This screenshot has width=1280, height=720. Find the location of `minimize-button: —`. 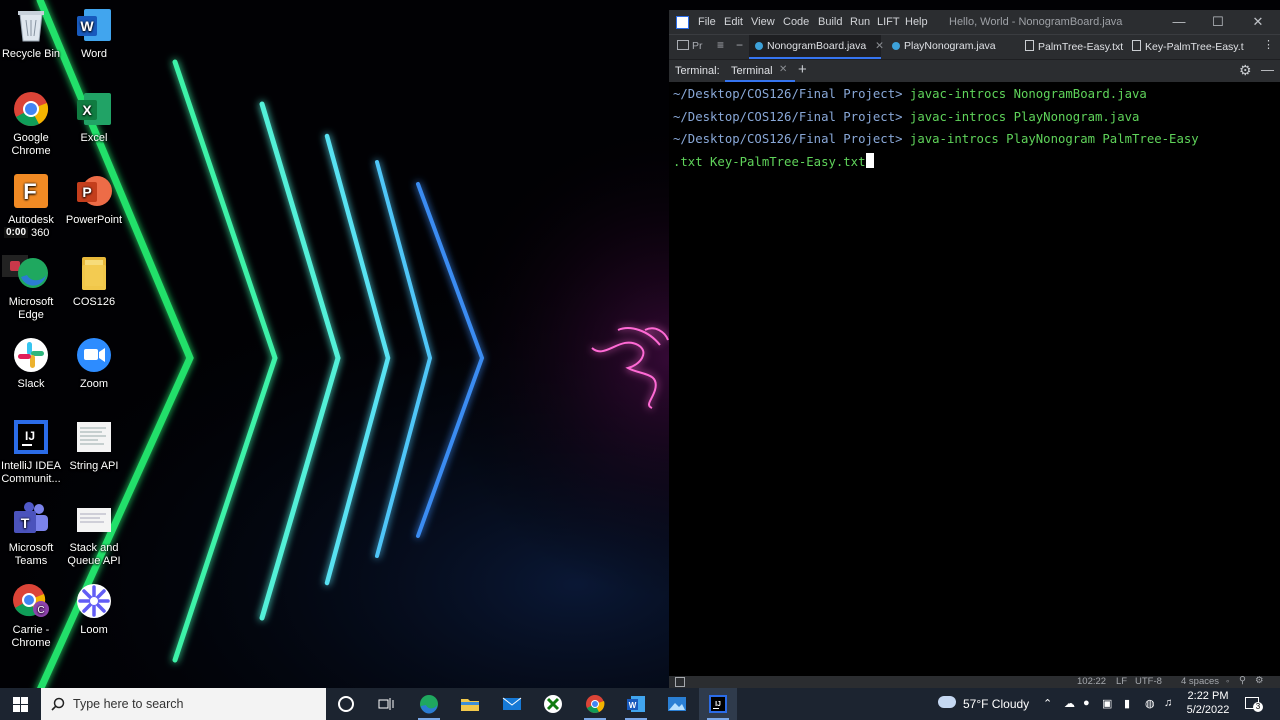

minimize-button: — is located at coordinates (1179, 22).